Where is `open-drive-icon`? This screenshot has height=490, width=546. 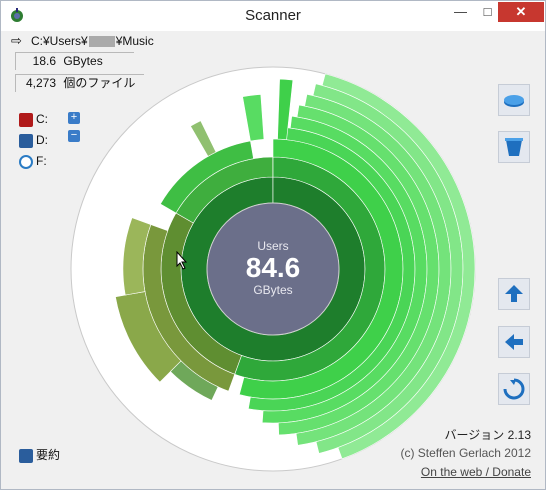
open-drive-icon is located at coordinates (514, 101).